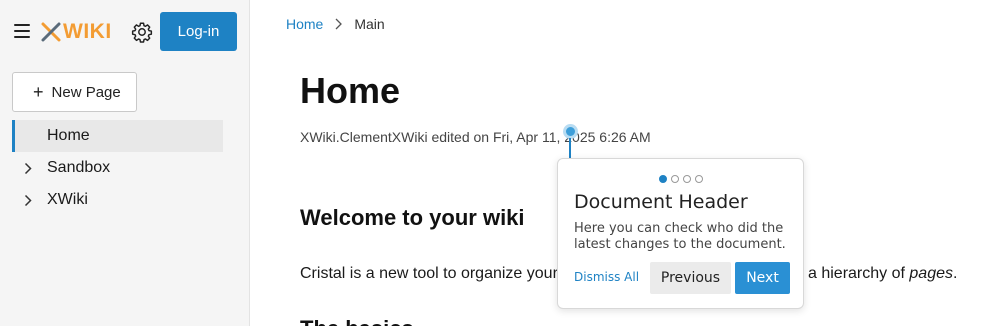  What do you see at coordinates (931, 273) in the screenshot?
I see `para-emphasis: pages` at bounding box center [931, 273].